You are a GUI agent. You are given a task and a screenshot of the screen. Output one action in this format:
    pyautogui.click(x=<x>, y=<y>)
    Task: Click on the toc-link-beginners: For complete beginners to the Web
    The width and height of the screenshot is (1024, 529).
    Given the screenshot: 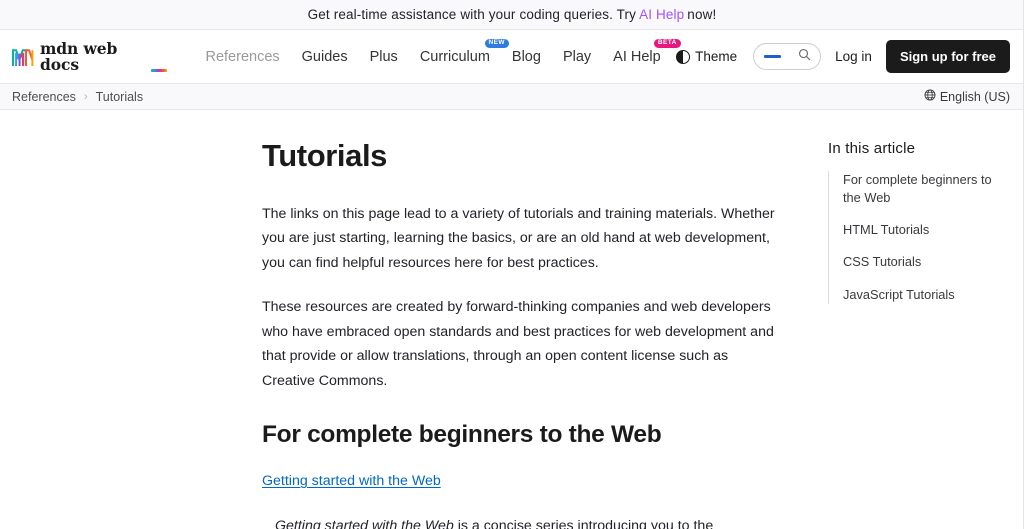 What is the action you would take?
    pyautogui.click(x=922, y=189)
    